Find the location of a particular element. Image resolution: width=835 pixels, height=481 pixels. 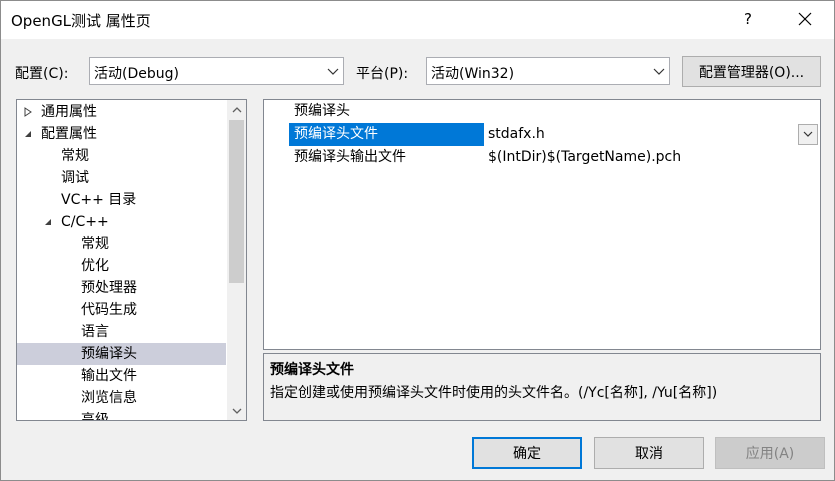

expand-triangle-icon is located at coordinates (28, 112).